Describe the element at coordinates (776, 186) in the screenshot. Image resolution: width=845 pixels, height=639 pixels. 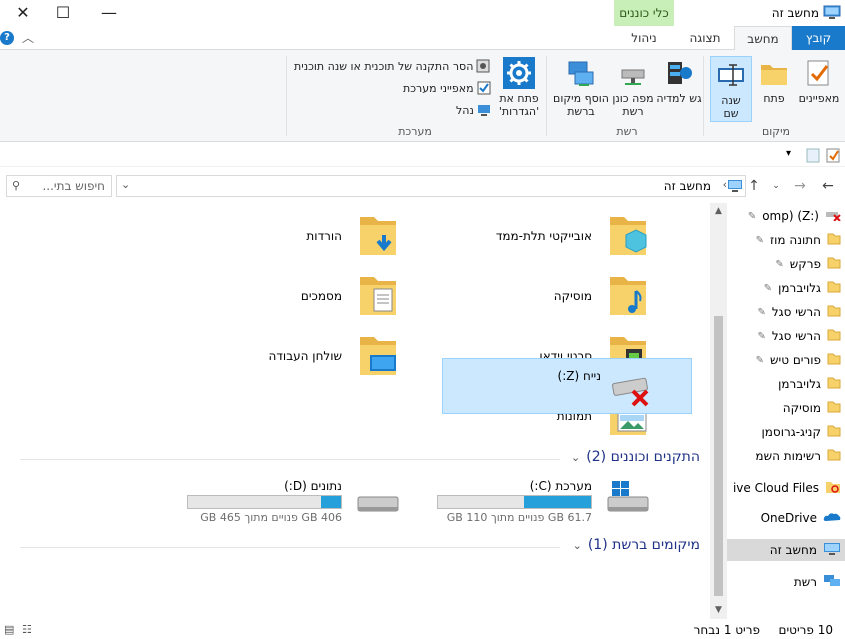
I see `recent-chevron-icon: ⌄` at that location.